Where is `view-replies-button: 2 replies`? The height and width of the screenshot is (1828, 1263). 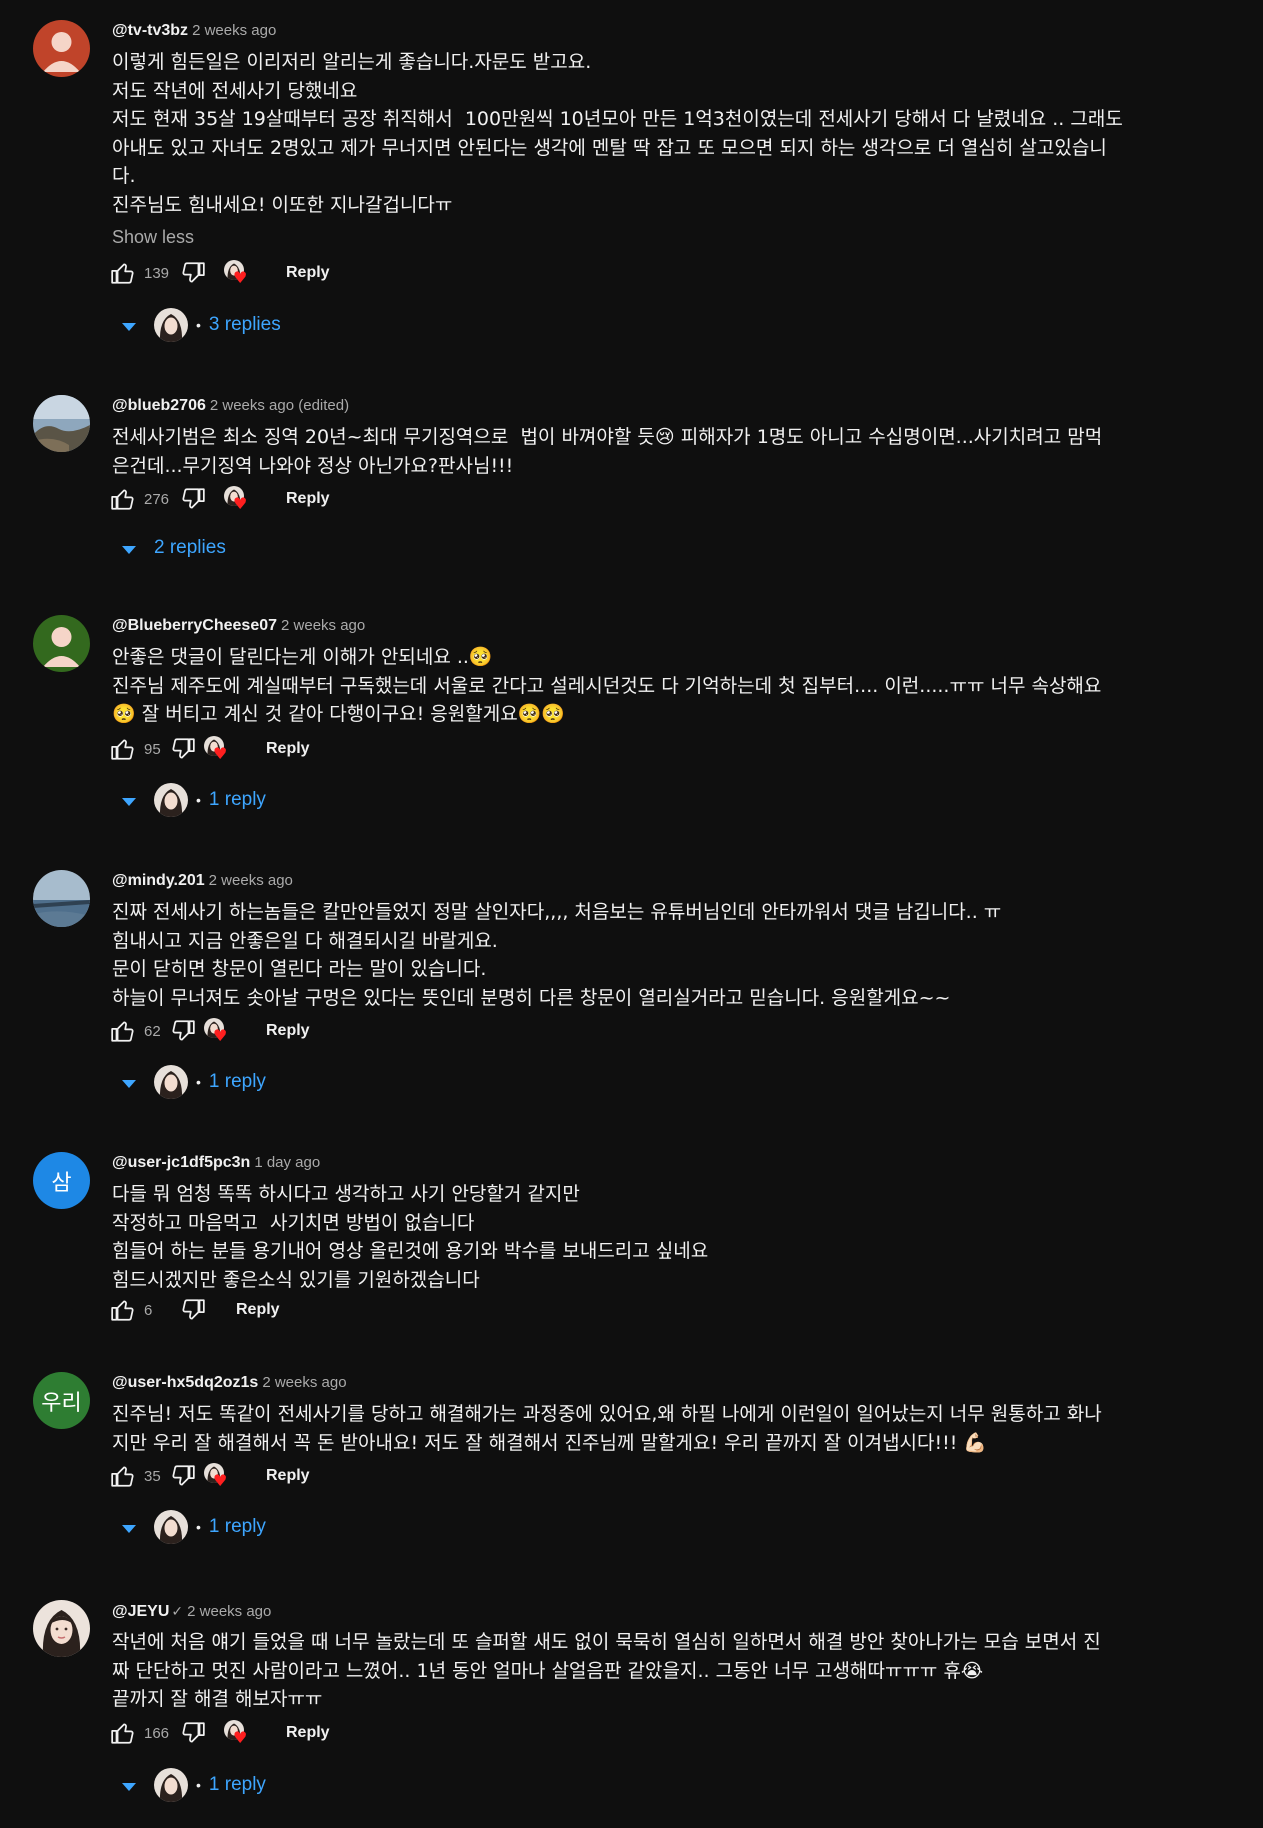
view-replies-button: 2 replies is located at coordinates (174, 548).